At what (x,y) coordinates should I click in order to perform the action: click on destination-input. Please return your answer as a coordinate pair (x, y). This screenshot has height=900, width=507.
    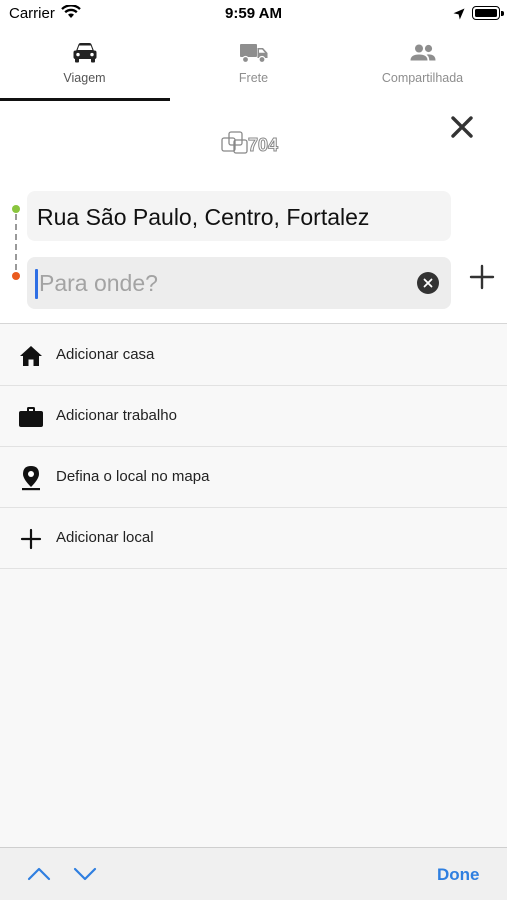
    Looking at the image, I should click on (219, 283).